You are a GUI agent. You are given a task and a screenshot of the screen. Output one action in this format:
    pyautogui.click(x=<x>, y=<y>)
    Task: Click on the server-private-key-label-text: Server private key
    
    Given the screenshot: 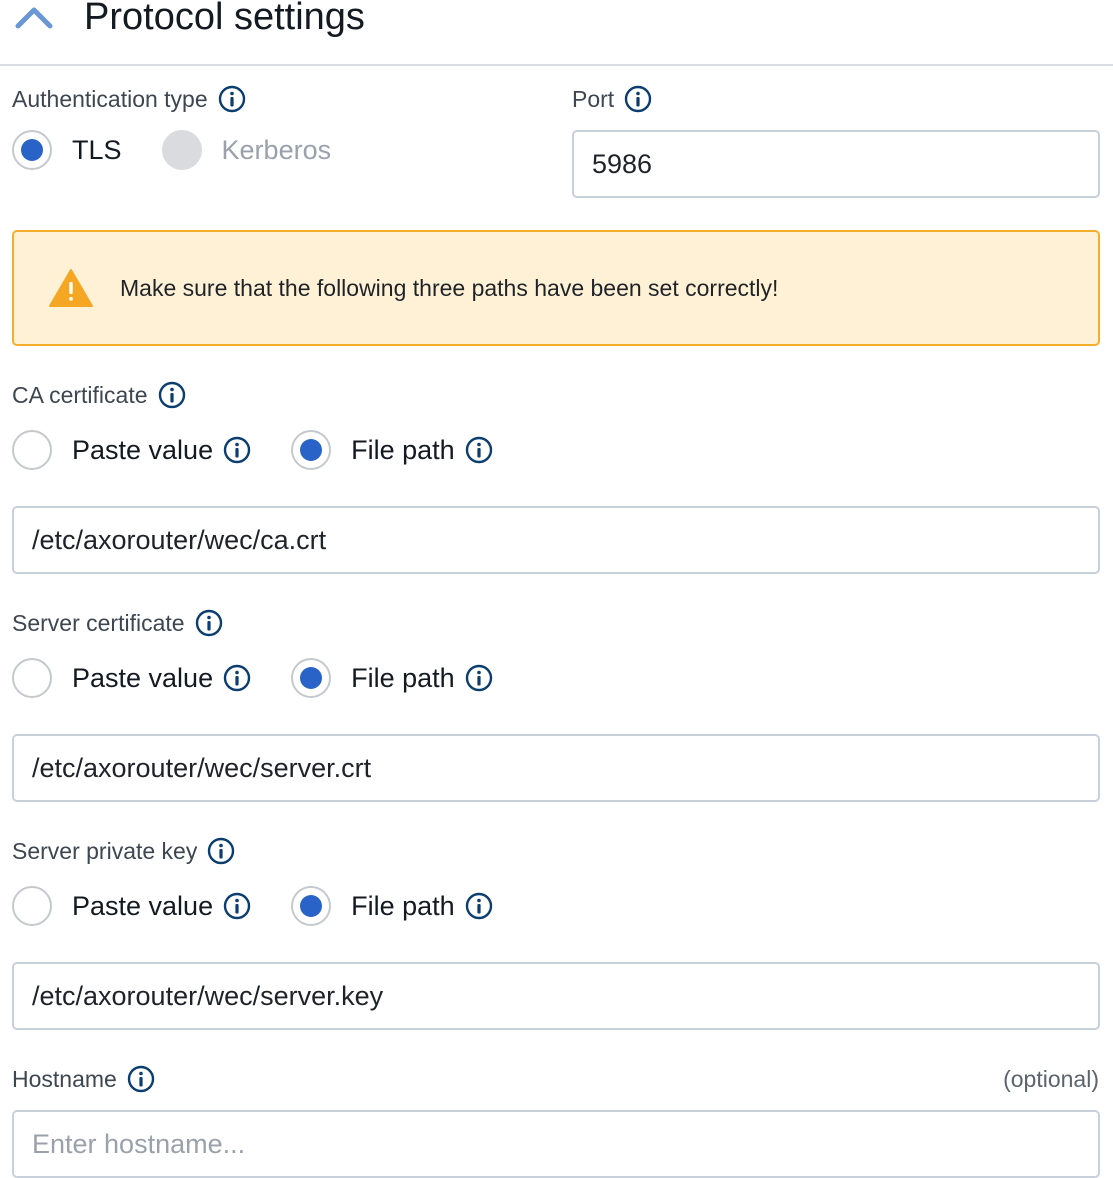 What is the action you would take?
    pyautogui.click(x=105, y=851)
    